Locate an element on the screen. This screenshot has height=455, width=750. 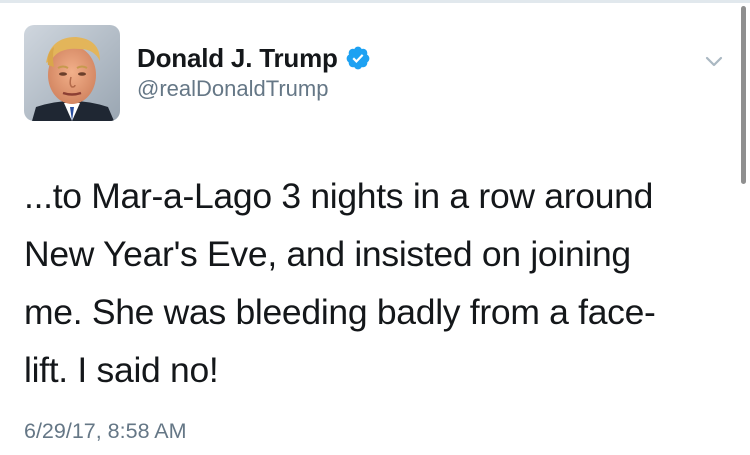
tweet-text-line: lift. I said no! is located at coordinates (121, 370).